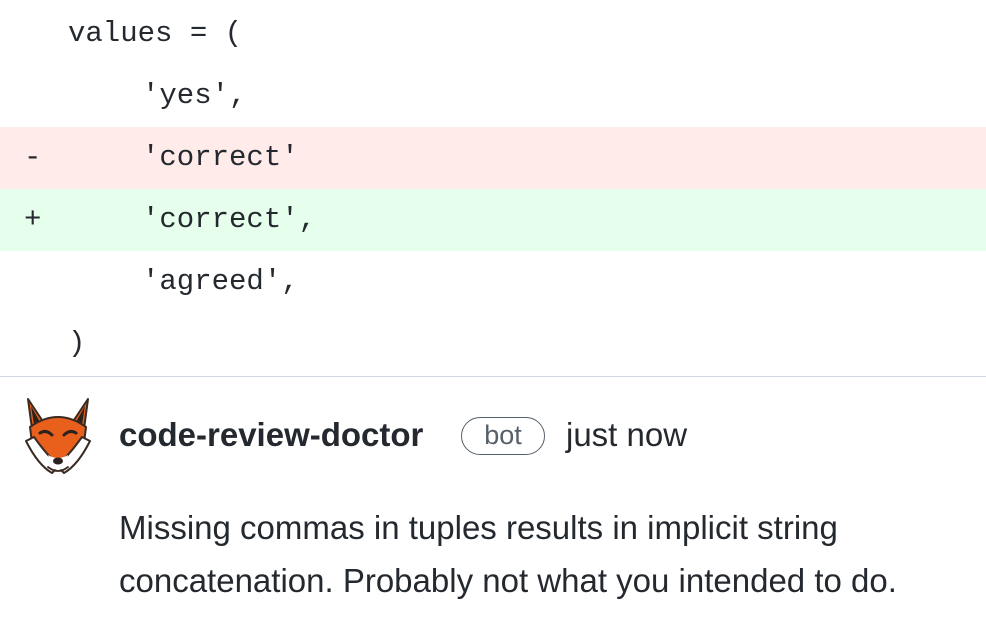 Image resolution: width=986 pixels, height=619 pixels. I want to click on diff-line-addition: + 'correct',, so click(493, 220).